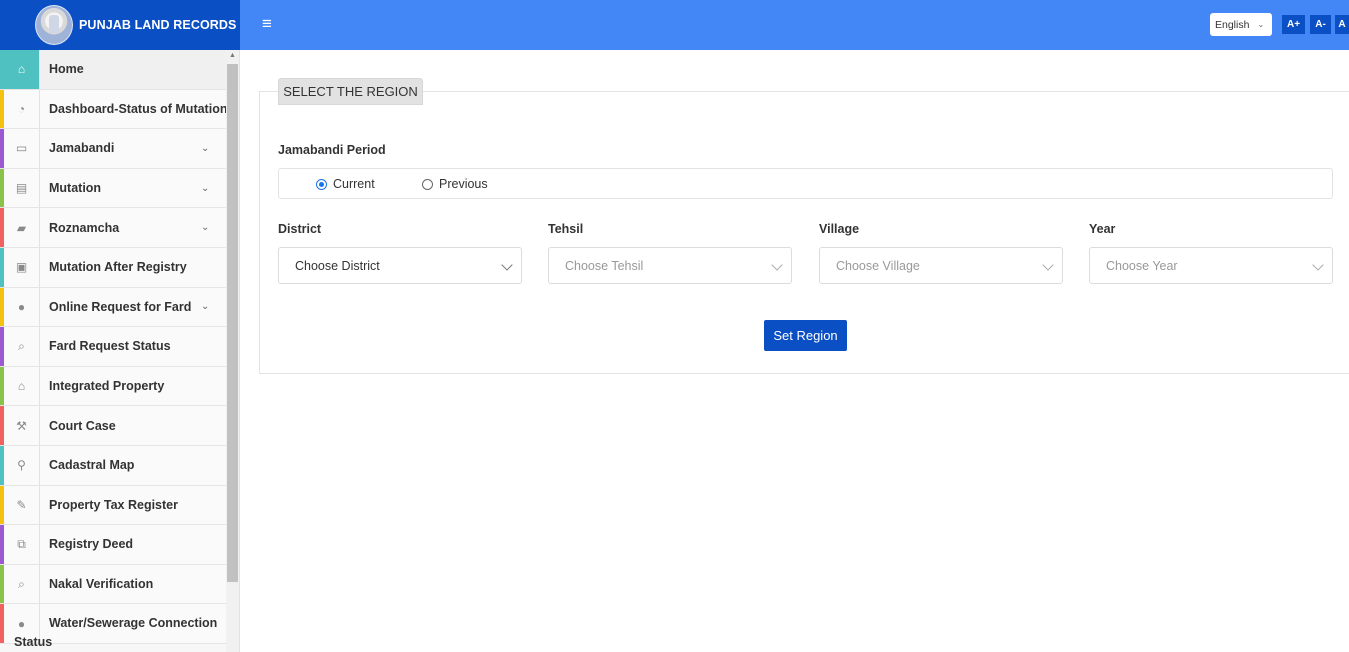  Describe the element at coordinates (54, 25) in the screenshot. I see `state-emblem-logo` at that location.